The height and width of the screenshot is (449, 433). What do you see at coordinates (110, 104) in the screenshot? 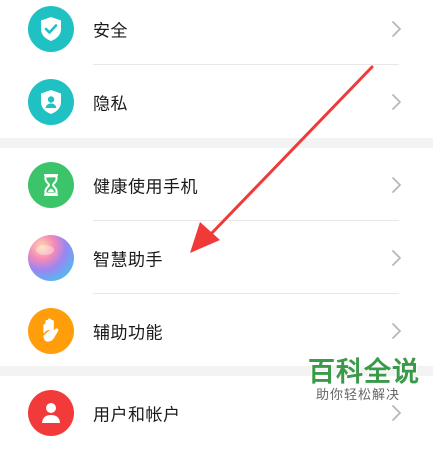
I see `settings-item-label: 隐私` at bounding box center [110, 104].